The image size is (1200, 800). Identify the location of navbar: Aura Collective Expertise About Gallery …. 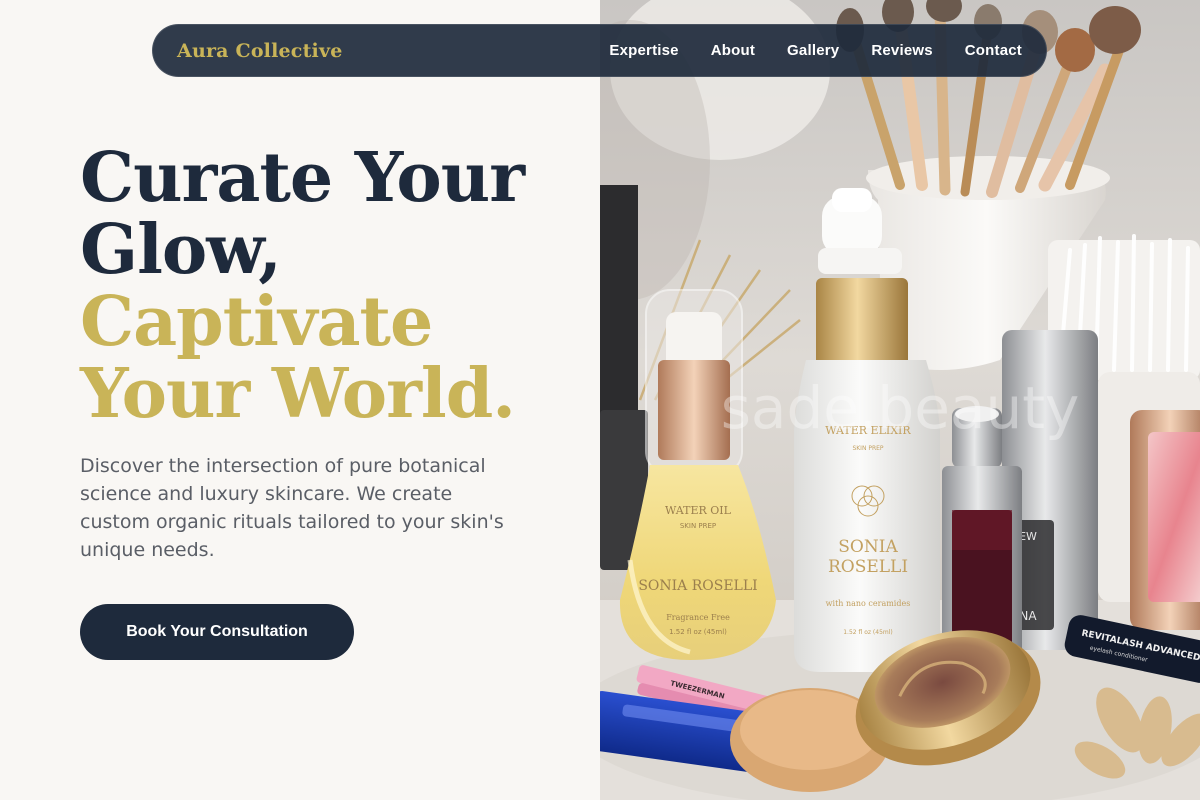
(599, 50).